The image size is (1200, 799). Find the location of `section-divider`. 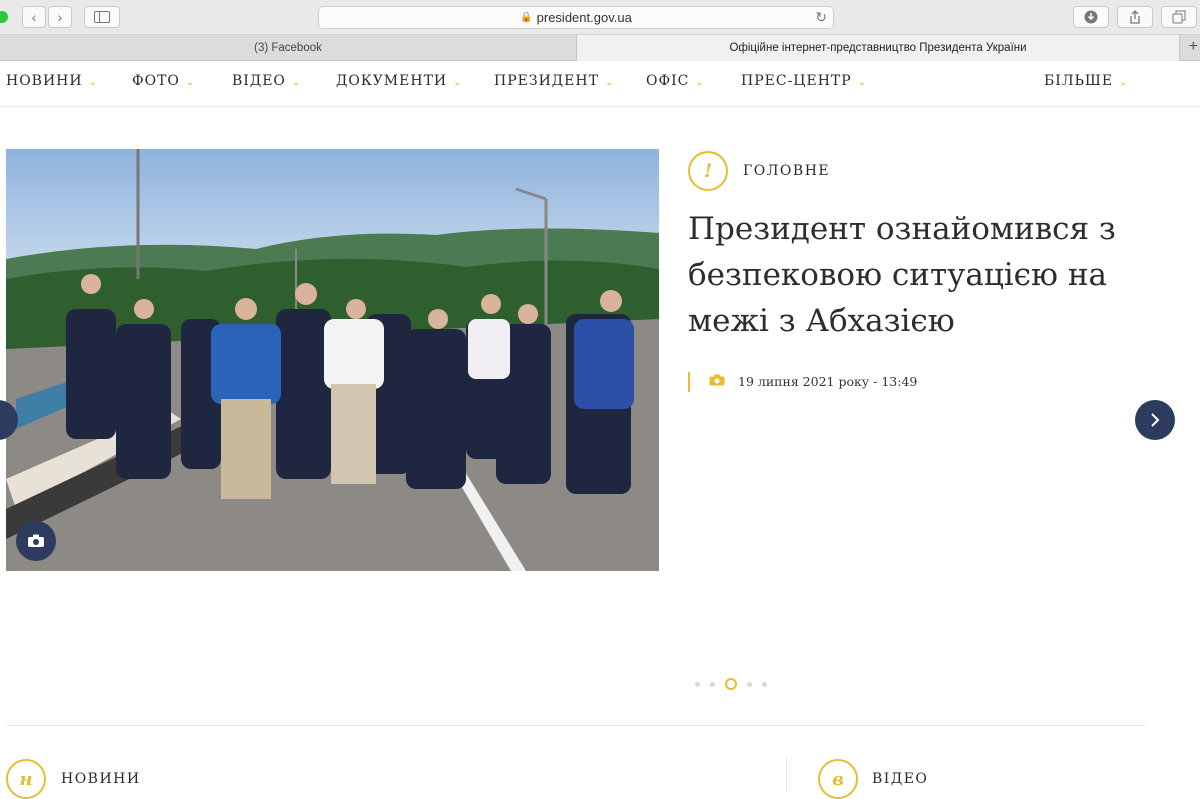

section-divider is located at coordinates (576, 725).